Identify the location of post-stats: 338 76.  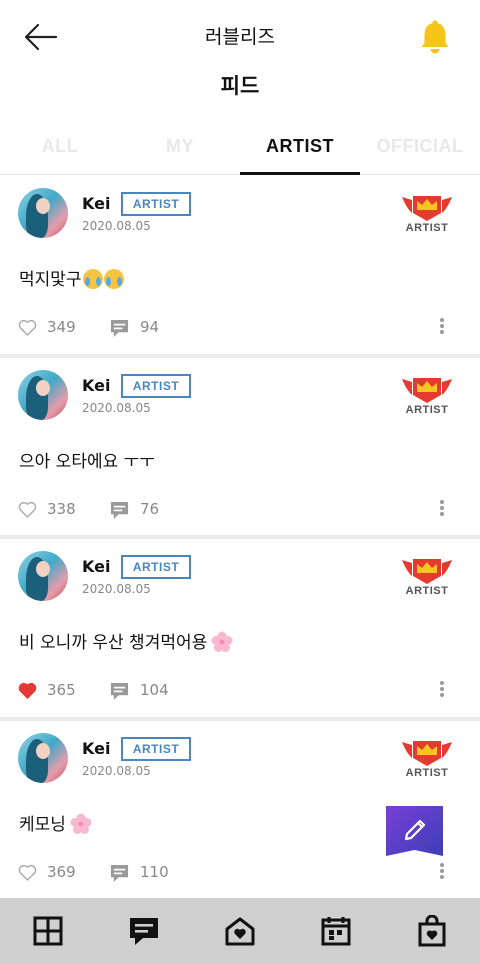
(240, 510).